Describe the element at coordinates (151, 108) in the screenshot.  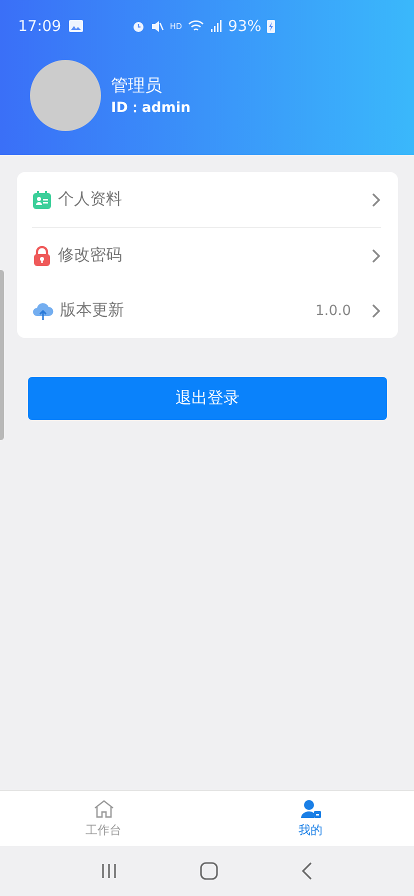
I see `user-id: ID：admin` at that location.